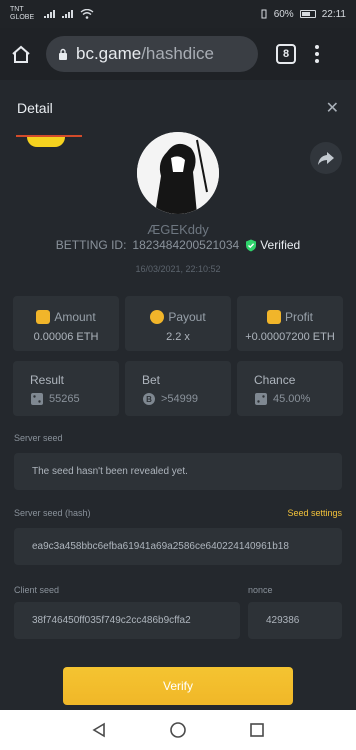 The width and height of the screenshot is (356, 750). I want to click on avatar-image, so click(178, 173).